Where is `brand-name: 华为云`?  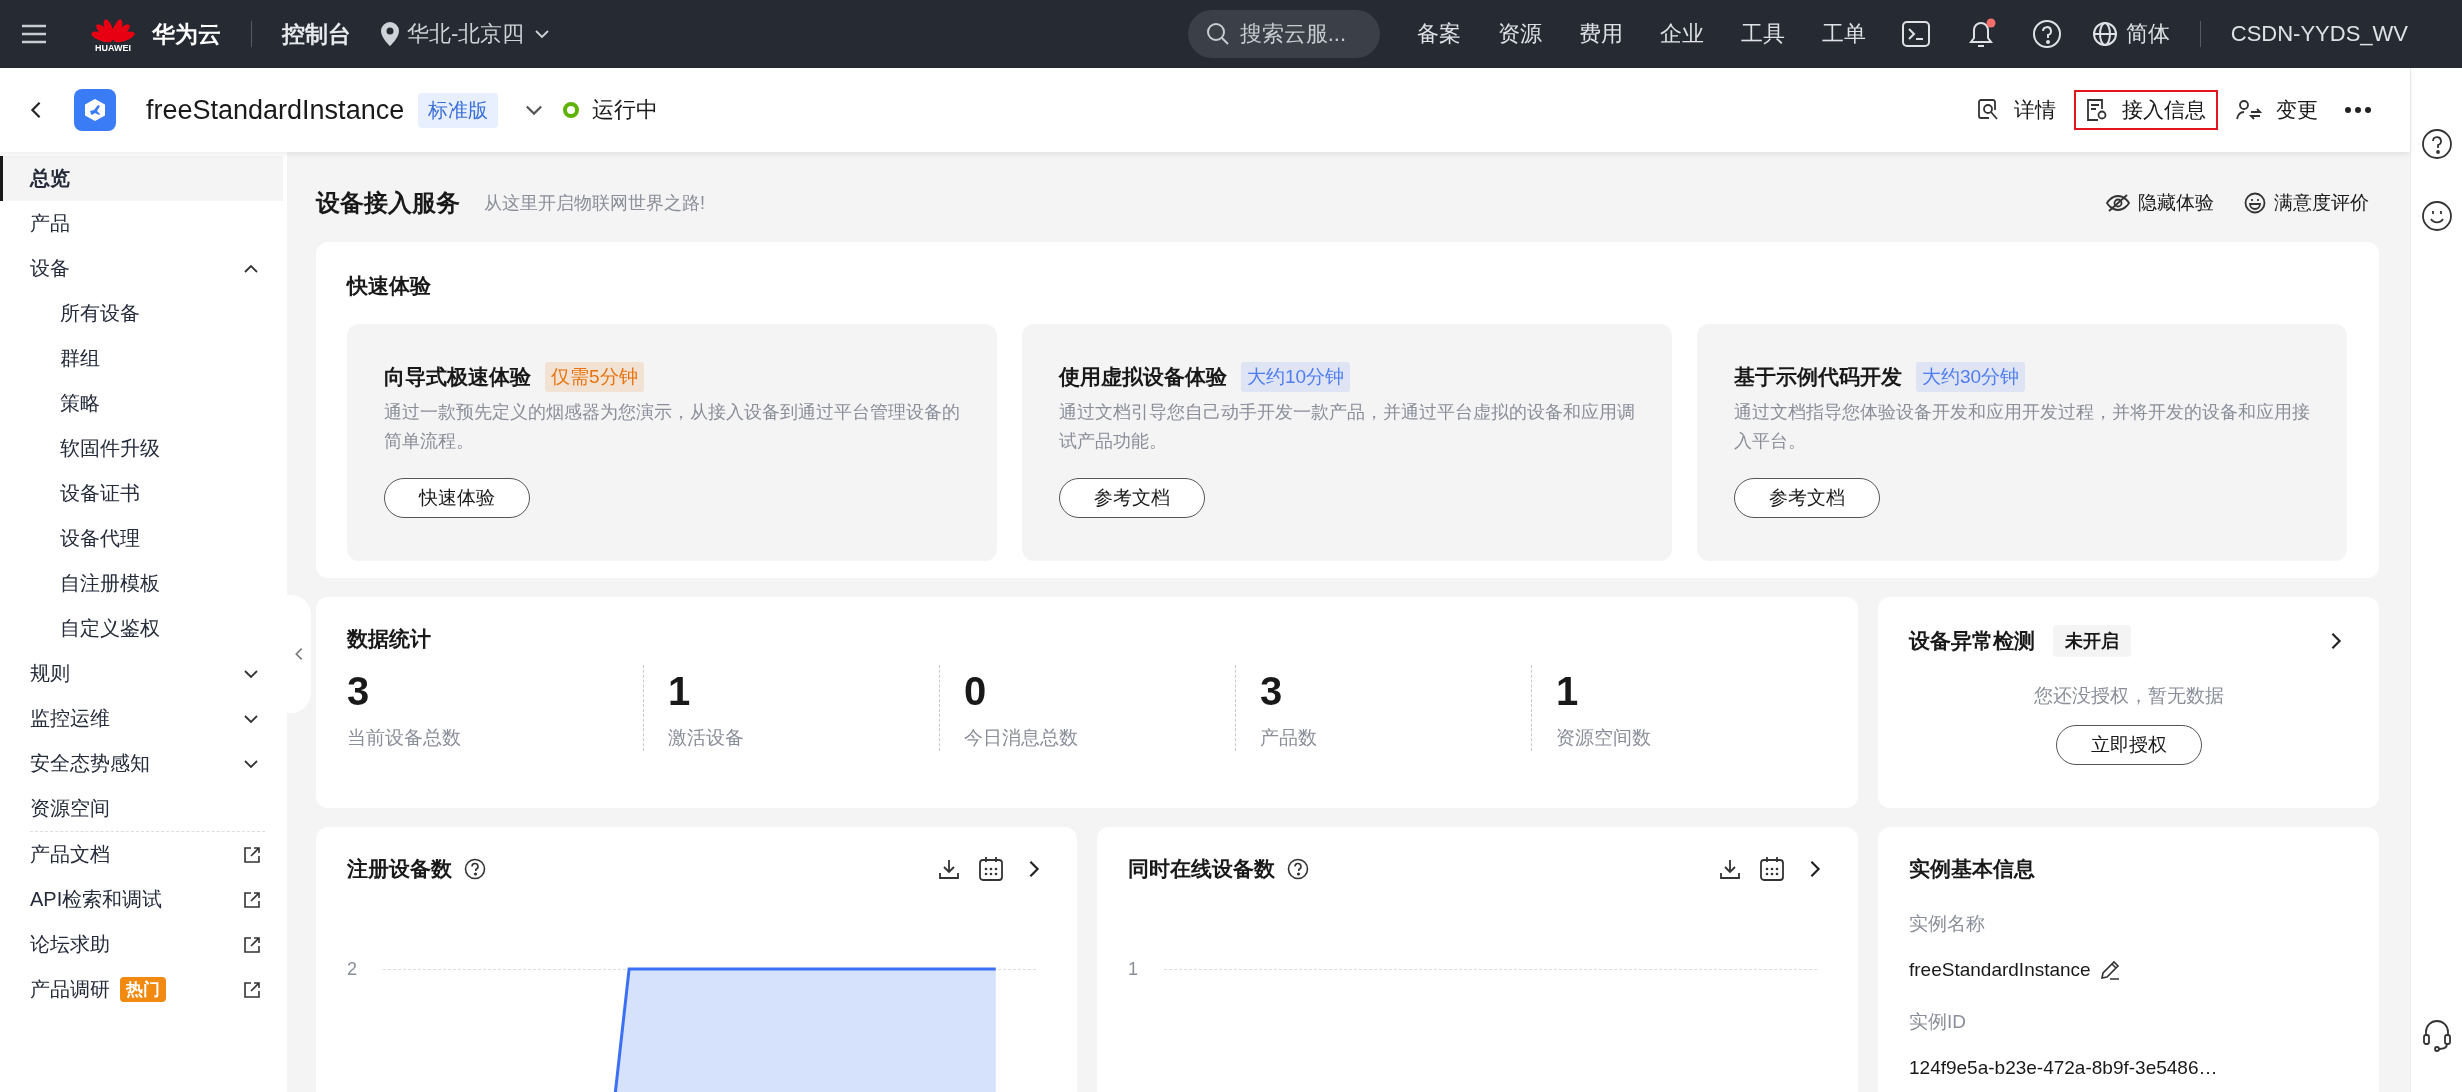
brand-name: 华为云 is located at coordinates (186, 34).